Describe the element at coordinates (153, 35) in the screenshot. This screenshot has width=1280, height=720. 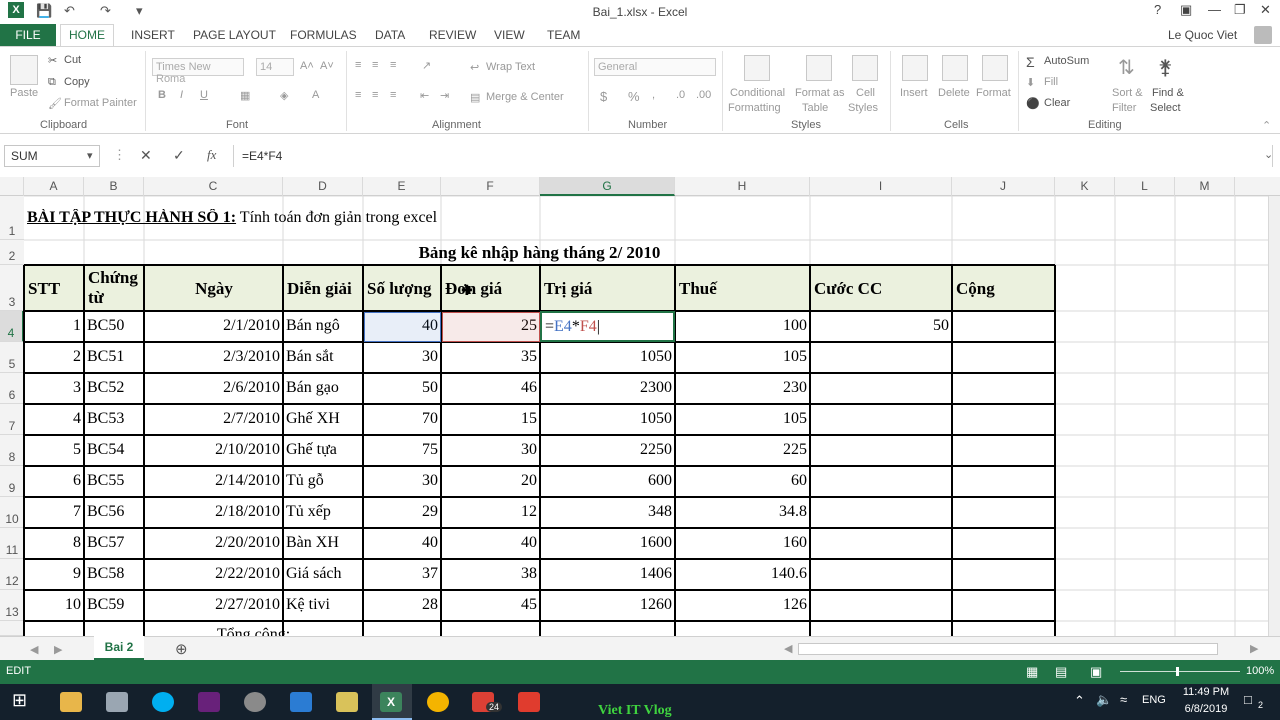
I see `tab-insert: INSERT` at that location.